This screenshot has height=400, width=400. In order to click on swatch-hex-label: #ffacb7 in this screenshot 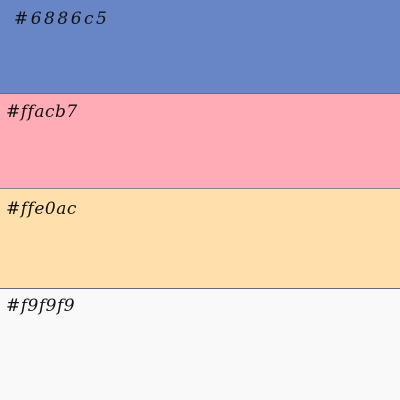, I will do `click(42, 112)`.